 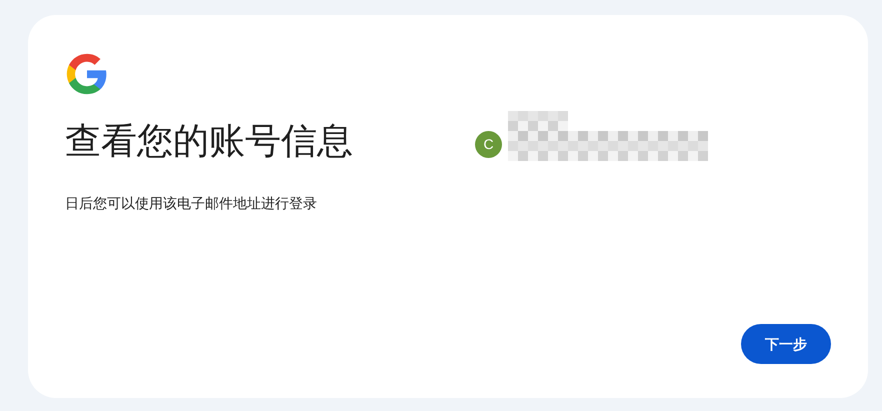 What do you see at coordinates (786, 344) in the screenshot?
I see `next-button: 下一步` at bounding box center [786, 344].